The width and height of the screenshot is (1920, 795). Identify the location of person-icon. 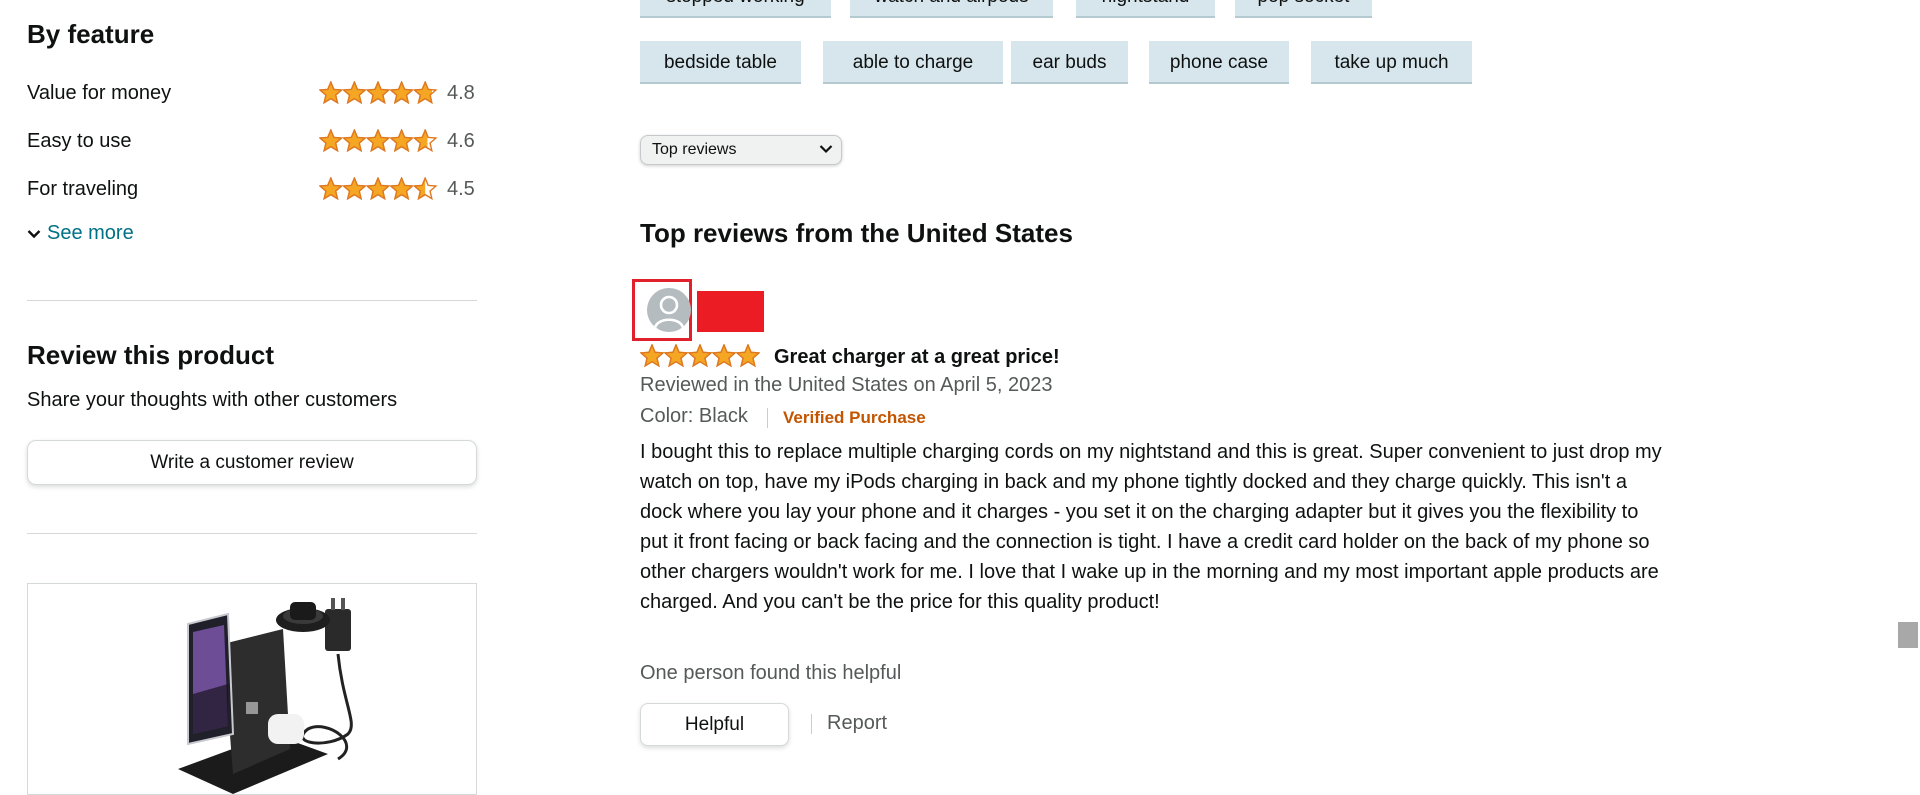
(669, 312).